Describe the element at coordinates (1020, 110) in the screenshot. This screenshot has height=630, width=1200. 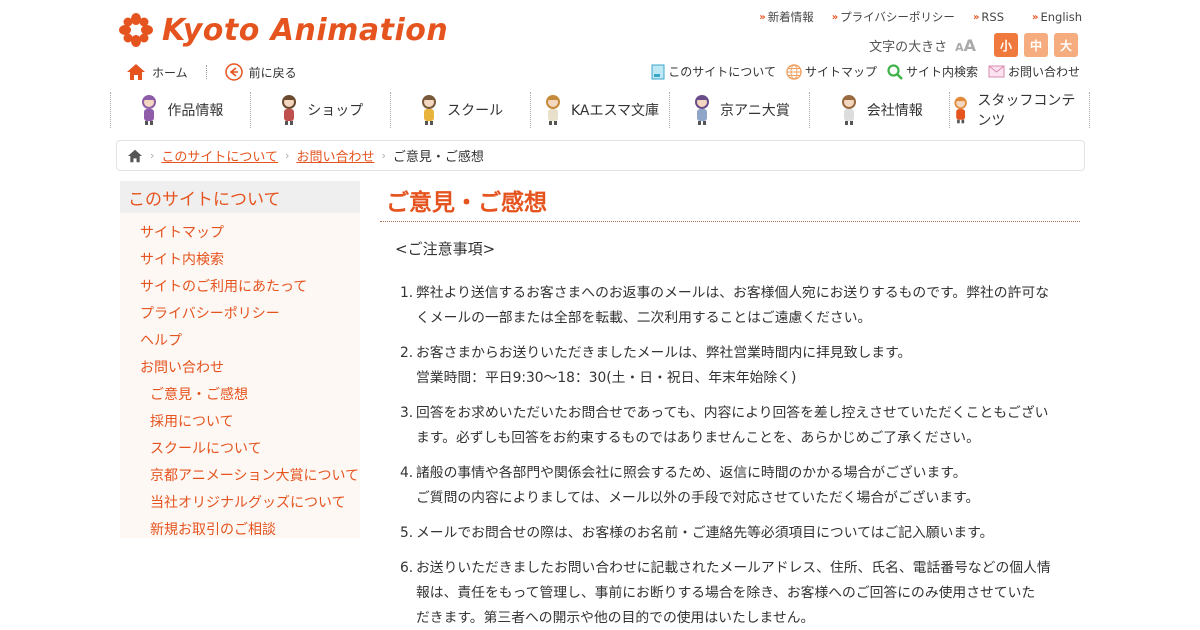
I see `nav-staff-contents: スタッフコンテンツ` at that location.